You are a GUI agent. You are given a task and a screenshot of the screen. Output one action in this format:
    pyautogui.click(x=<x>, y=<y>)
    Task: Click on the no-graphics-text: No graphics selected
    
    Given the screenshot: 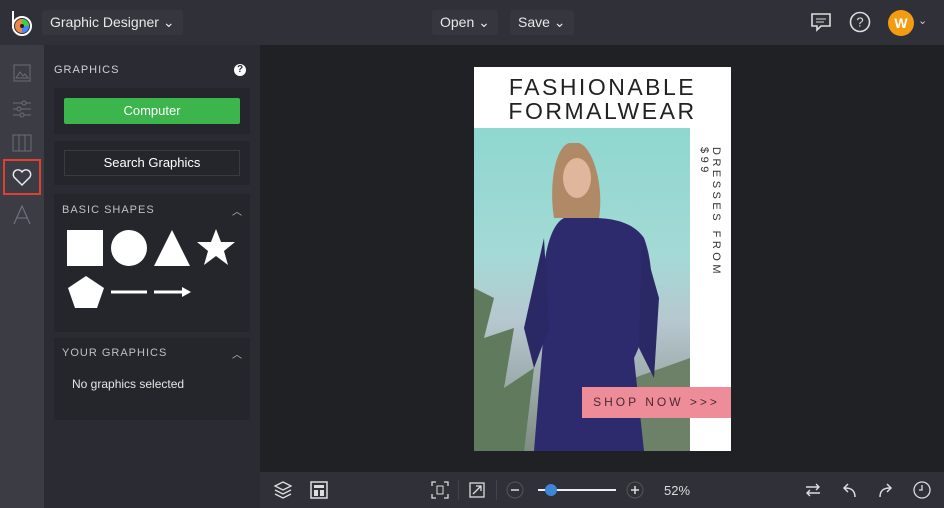 What is the action you would take?
    pyautogui.click(x=128, y=384)
    